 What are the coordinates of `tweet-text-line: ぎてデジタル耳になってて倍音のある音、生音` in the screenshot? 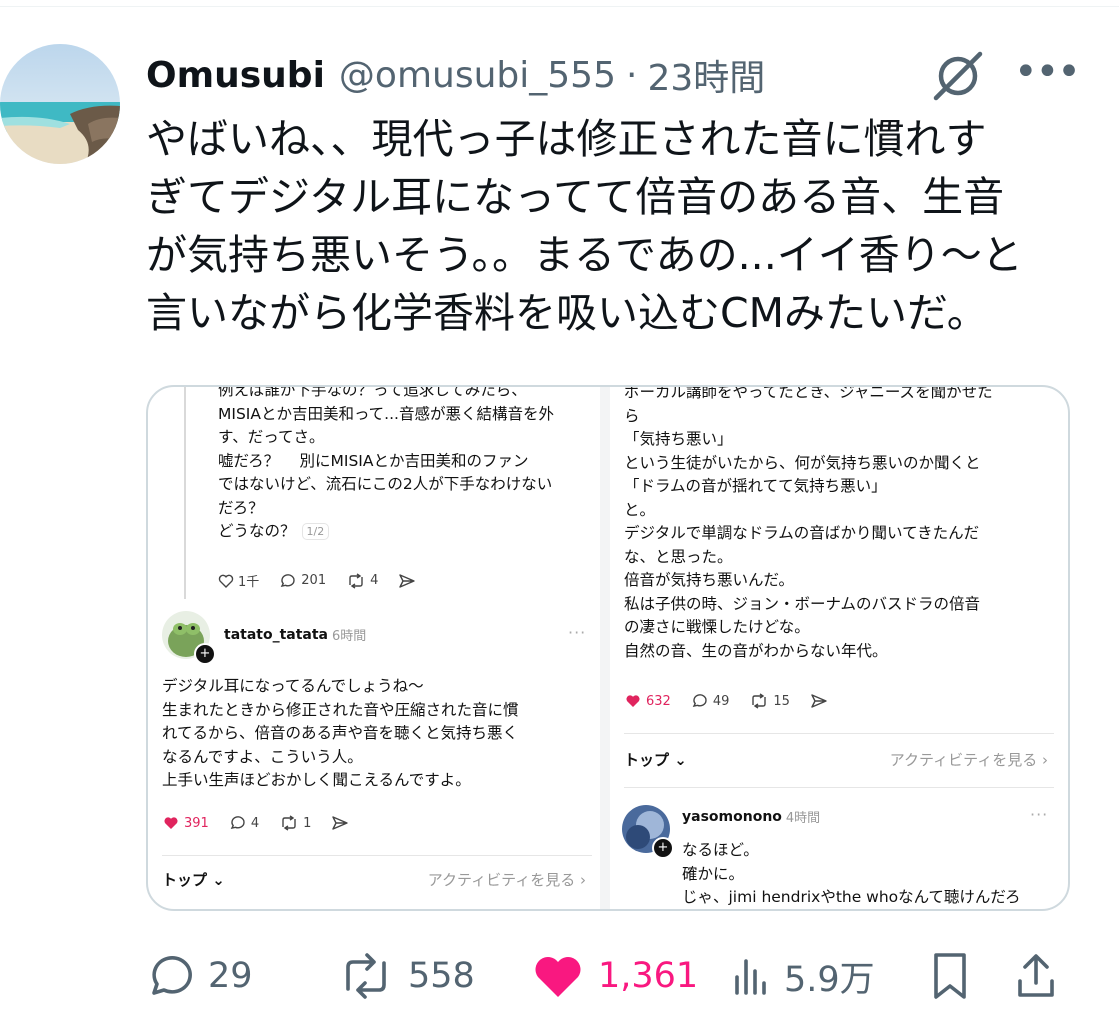 It's located at (575, 197).